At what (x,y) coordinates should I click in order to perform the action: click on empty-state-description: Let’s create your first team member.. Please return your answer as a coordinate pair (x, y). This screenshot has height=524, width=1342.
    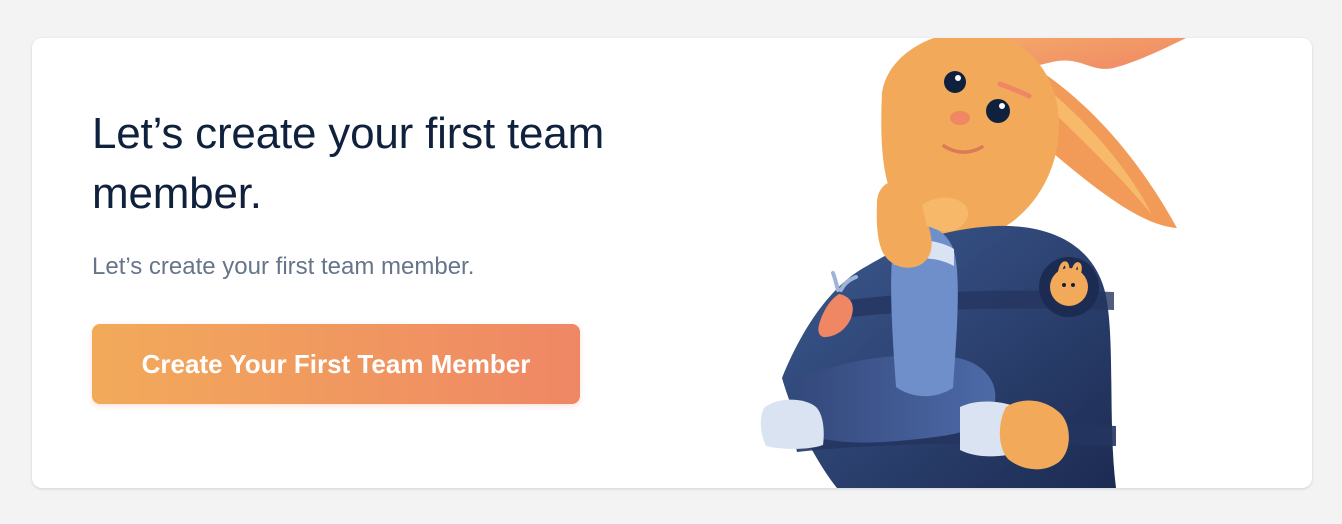
    Looking at the image, I should click on (283, 266).